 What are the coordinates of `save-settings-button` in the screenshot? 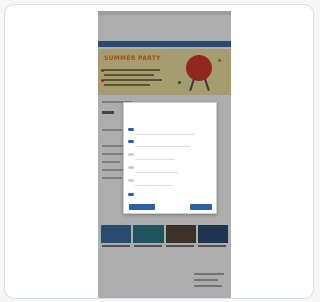 It's located at (142, 207).